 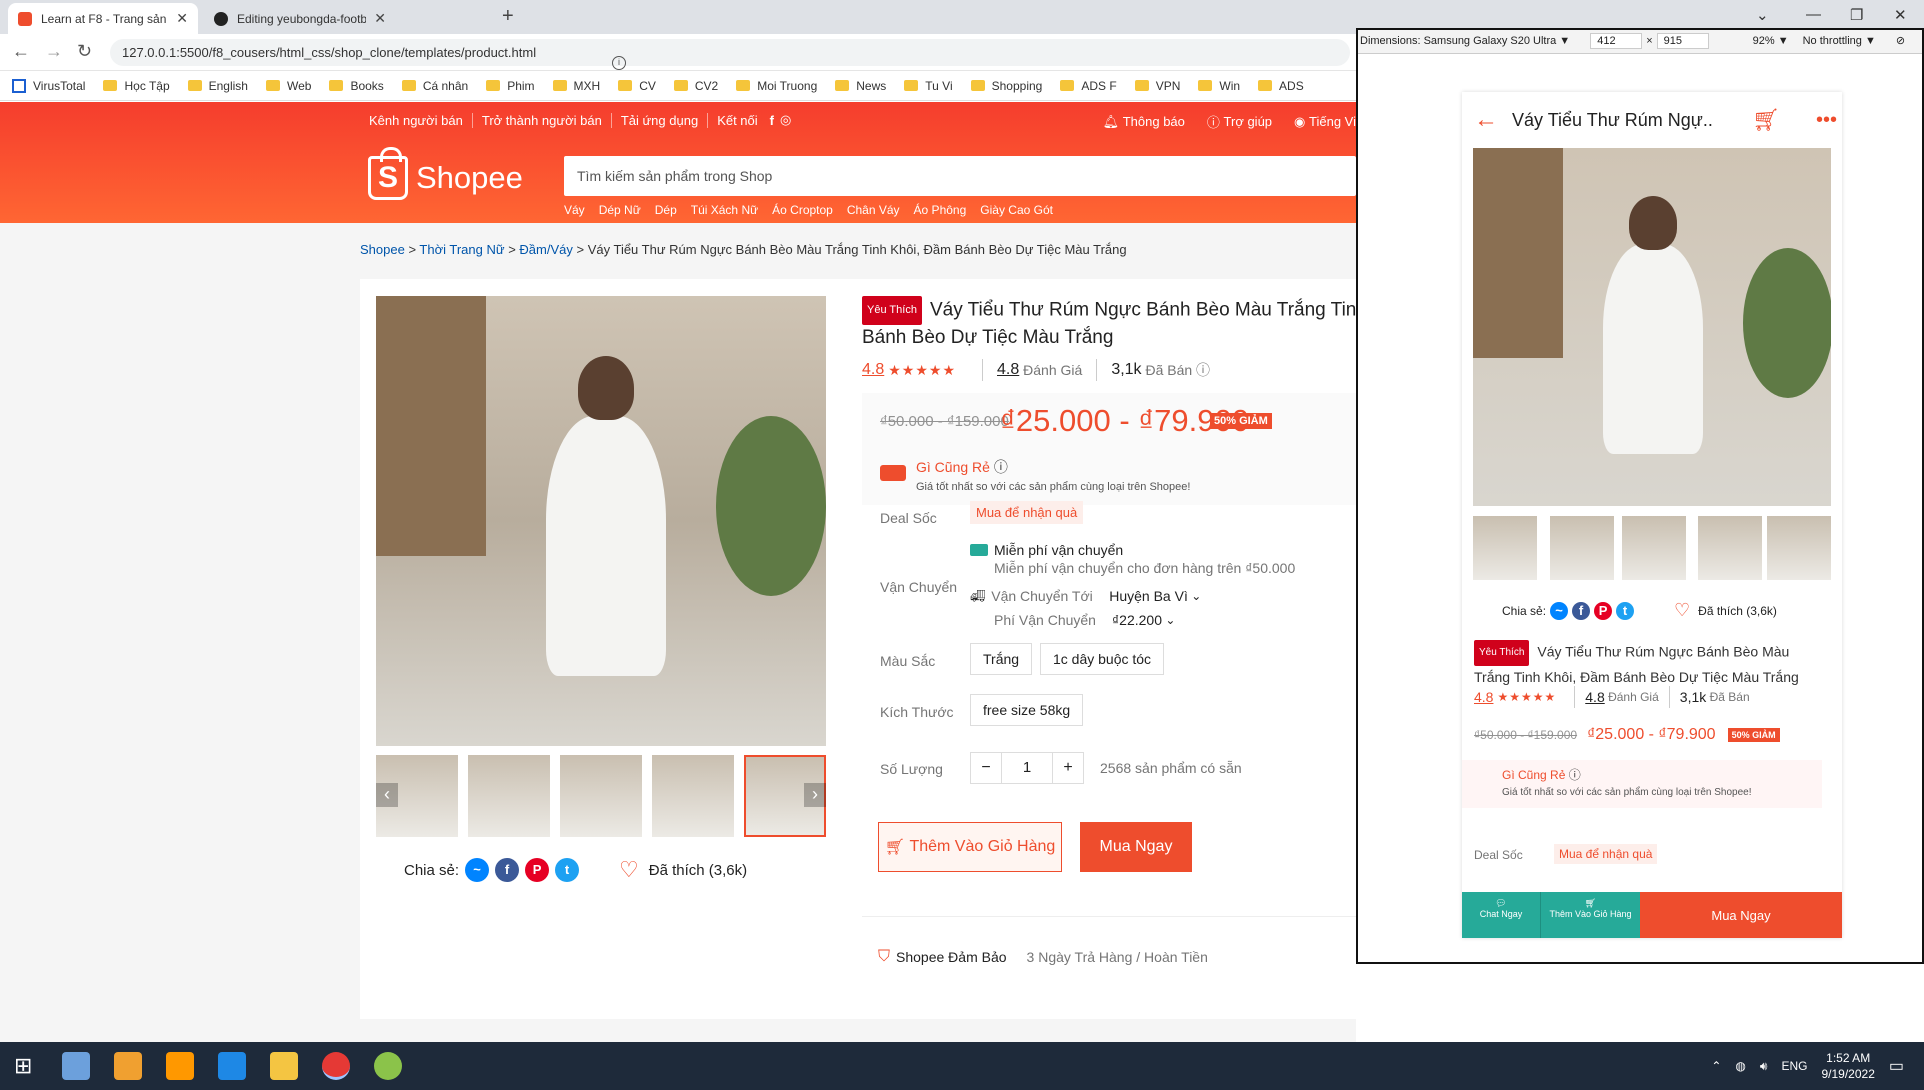 I want to click on keyword-link: Áo Phông, so click(x=940, y=210).